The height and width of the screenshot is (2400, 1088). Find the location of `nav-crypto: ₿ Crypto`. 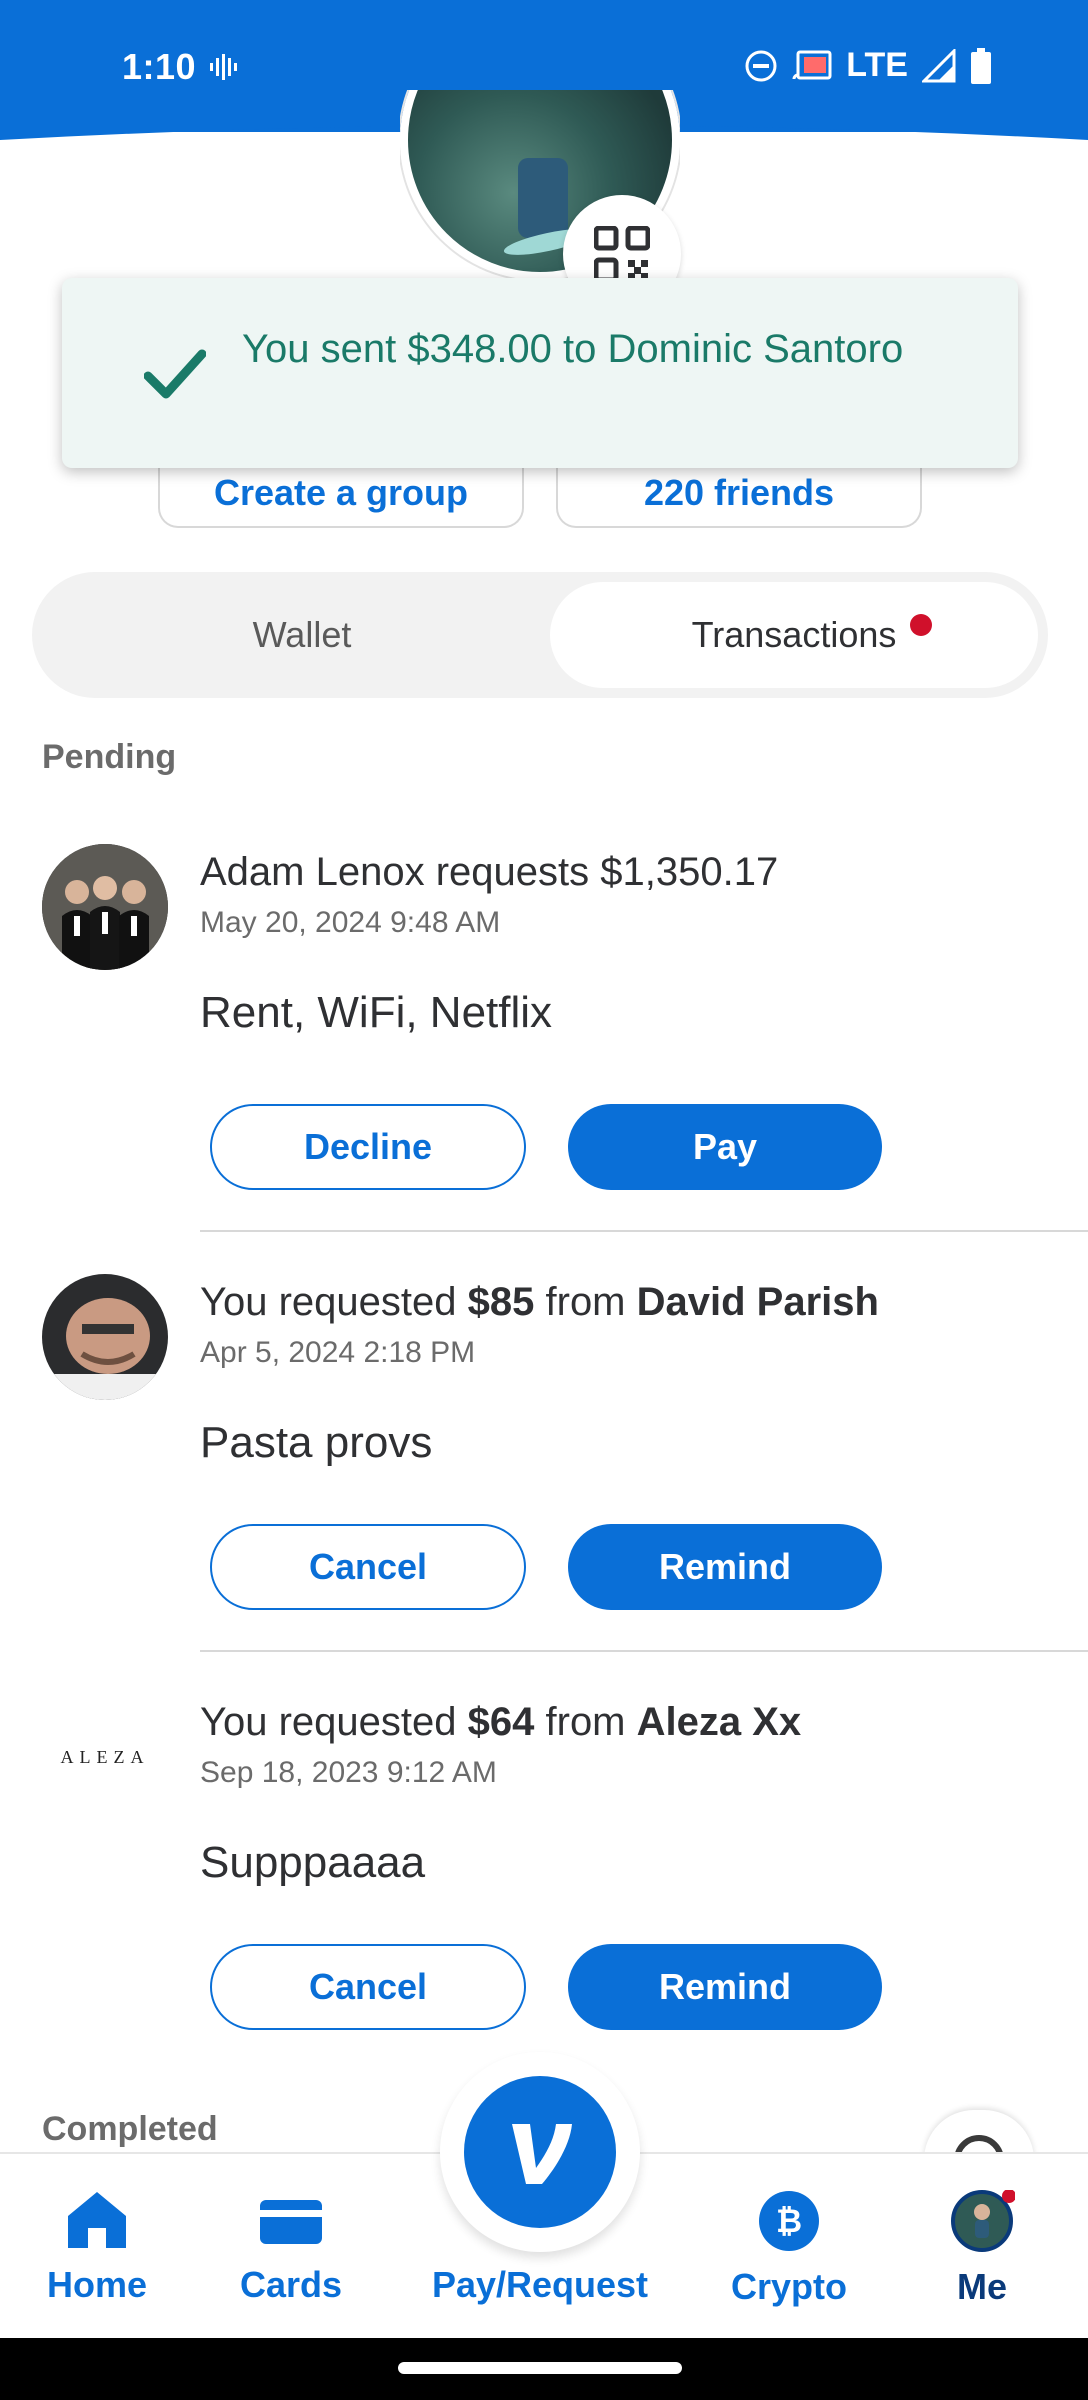

nav-crypto: ₿ Crypto is located at coordinates (789, 2249).